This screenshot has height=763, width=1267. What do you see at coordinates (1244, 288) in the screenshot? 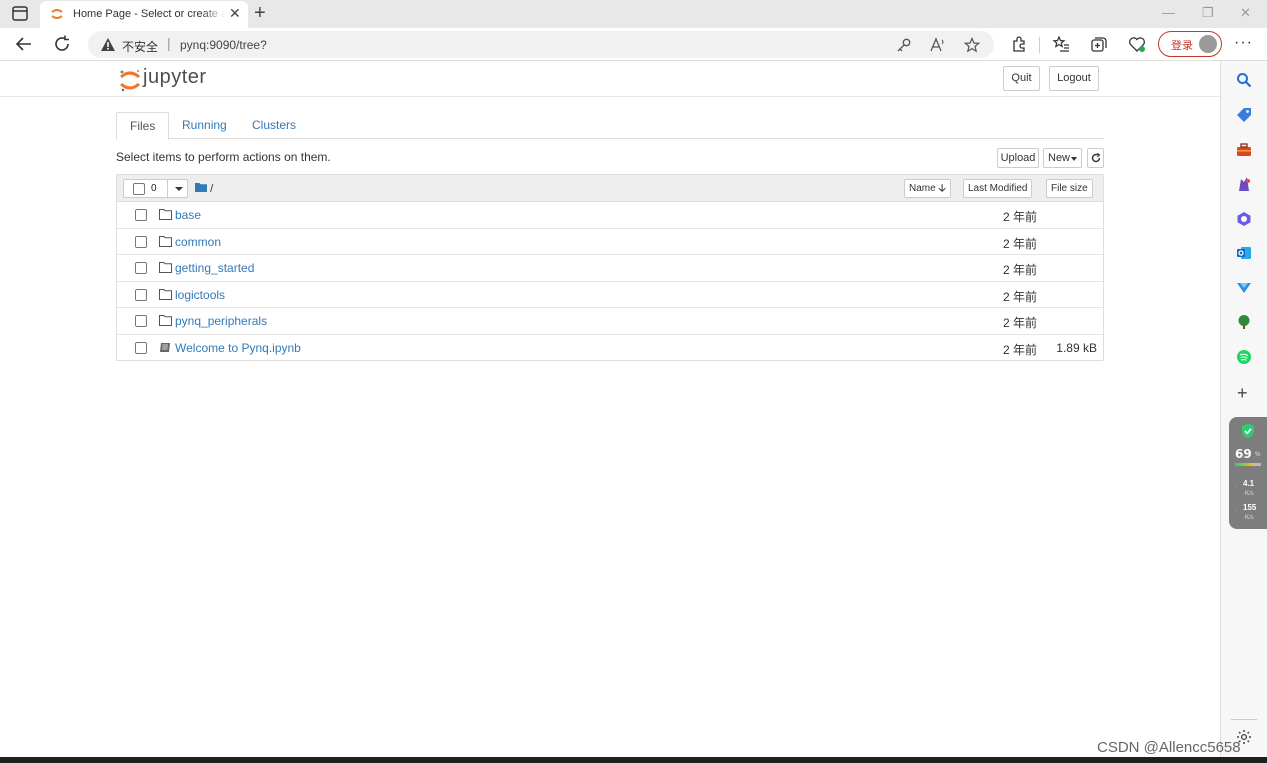
I see `send-icon` at bounding box center [1244, 288].